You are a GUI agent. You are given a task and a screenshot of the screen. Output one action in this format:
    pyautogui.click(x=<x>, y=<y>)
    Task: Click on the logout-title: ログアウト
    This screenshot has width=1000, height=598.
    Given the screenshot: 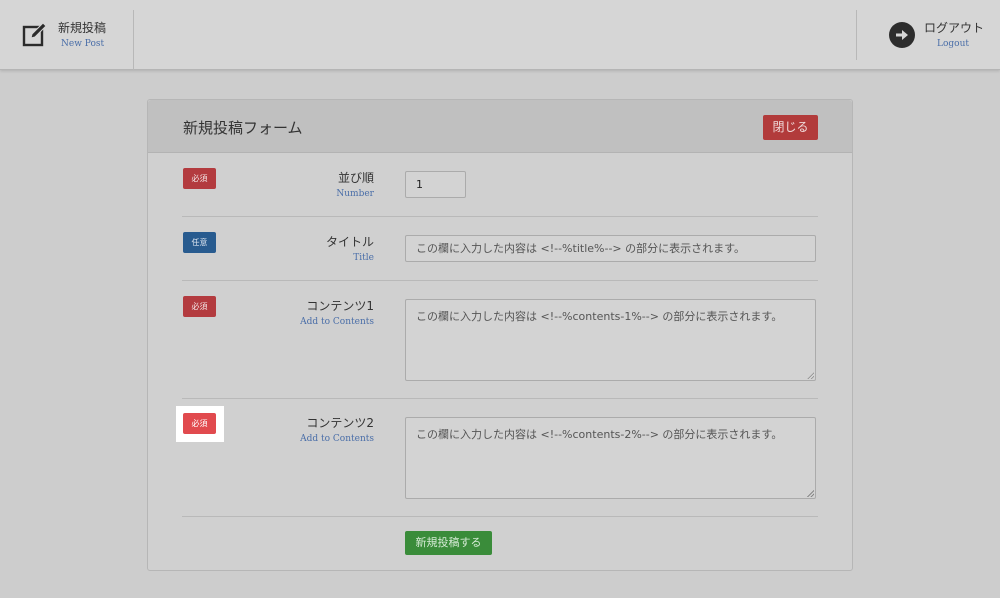 What is the action you would take?
    pyautogui.click(x=954, y=27)
    